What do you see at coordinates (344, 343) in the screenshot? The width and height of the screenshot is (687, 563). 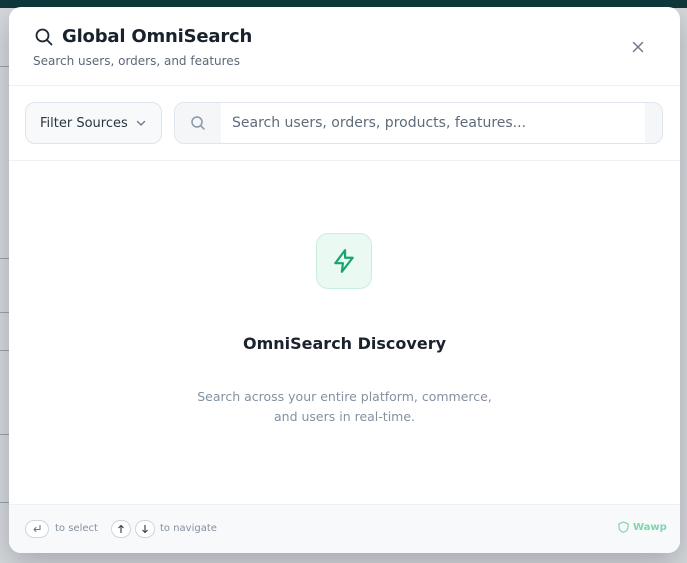 I see `empty-state-title: OmniSearch Discovery` at bounding box center [344, 343].